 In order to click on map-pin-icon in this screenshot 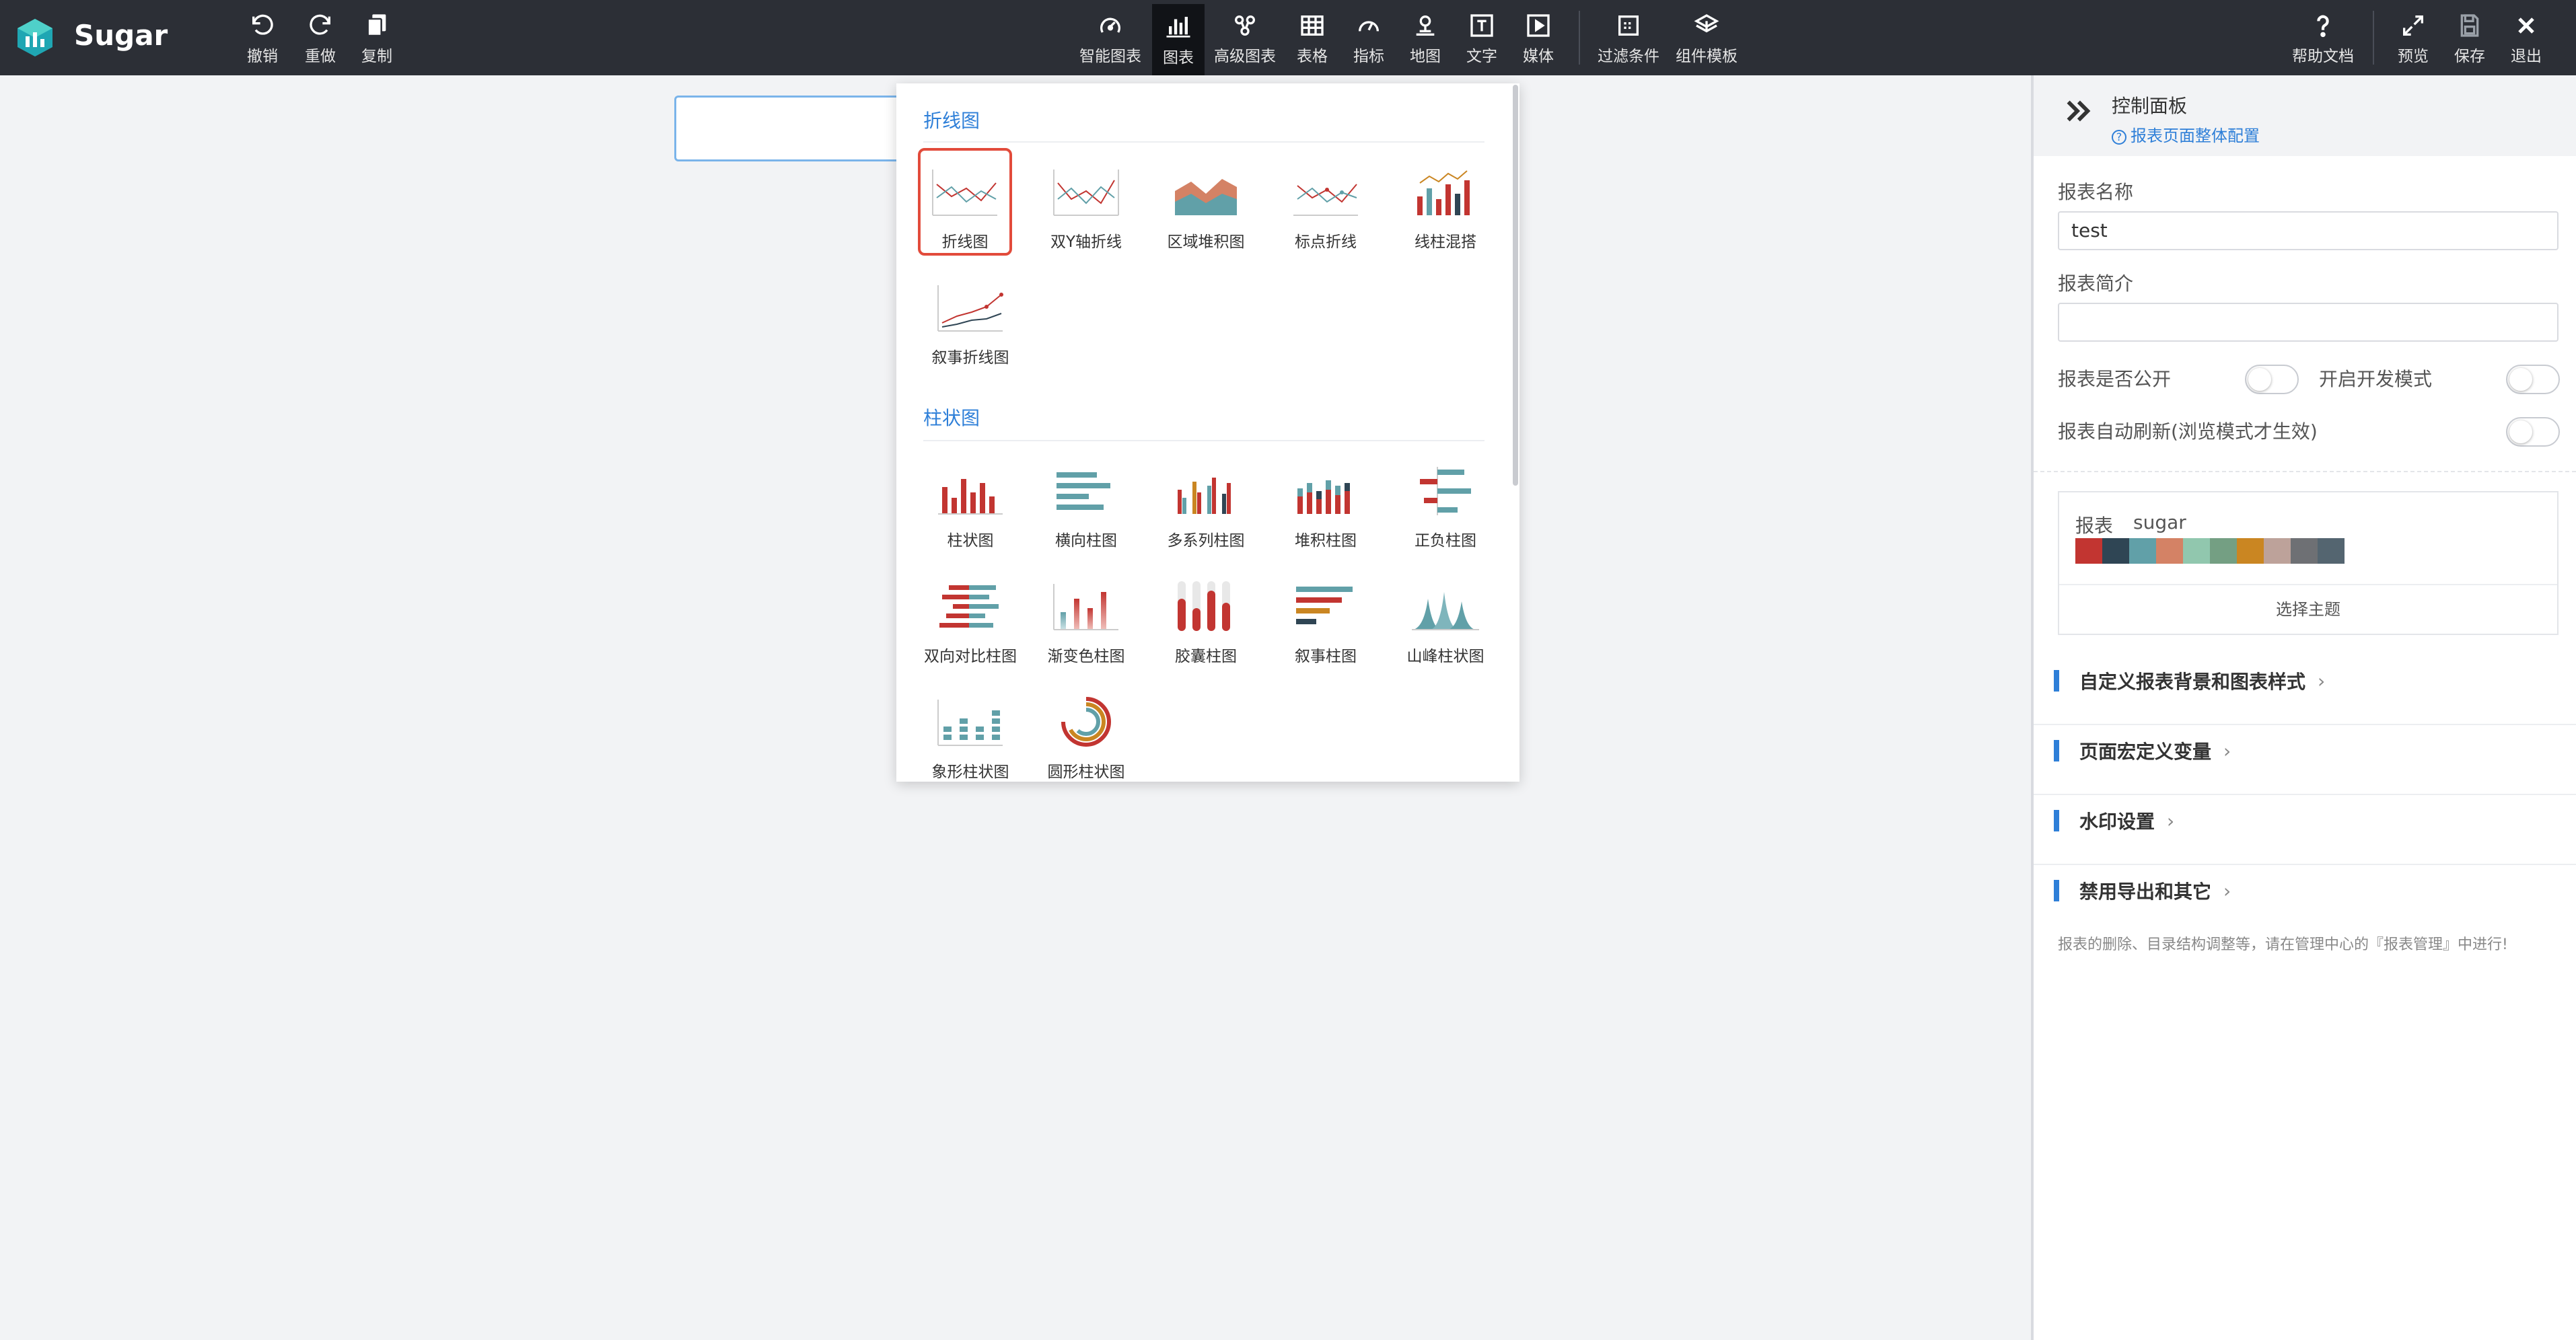, I will do `click(1425, 25)`.